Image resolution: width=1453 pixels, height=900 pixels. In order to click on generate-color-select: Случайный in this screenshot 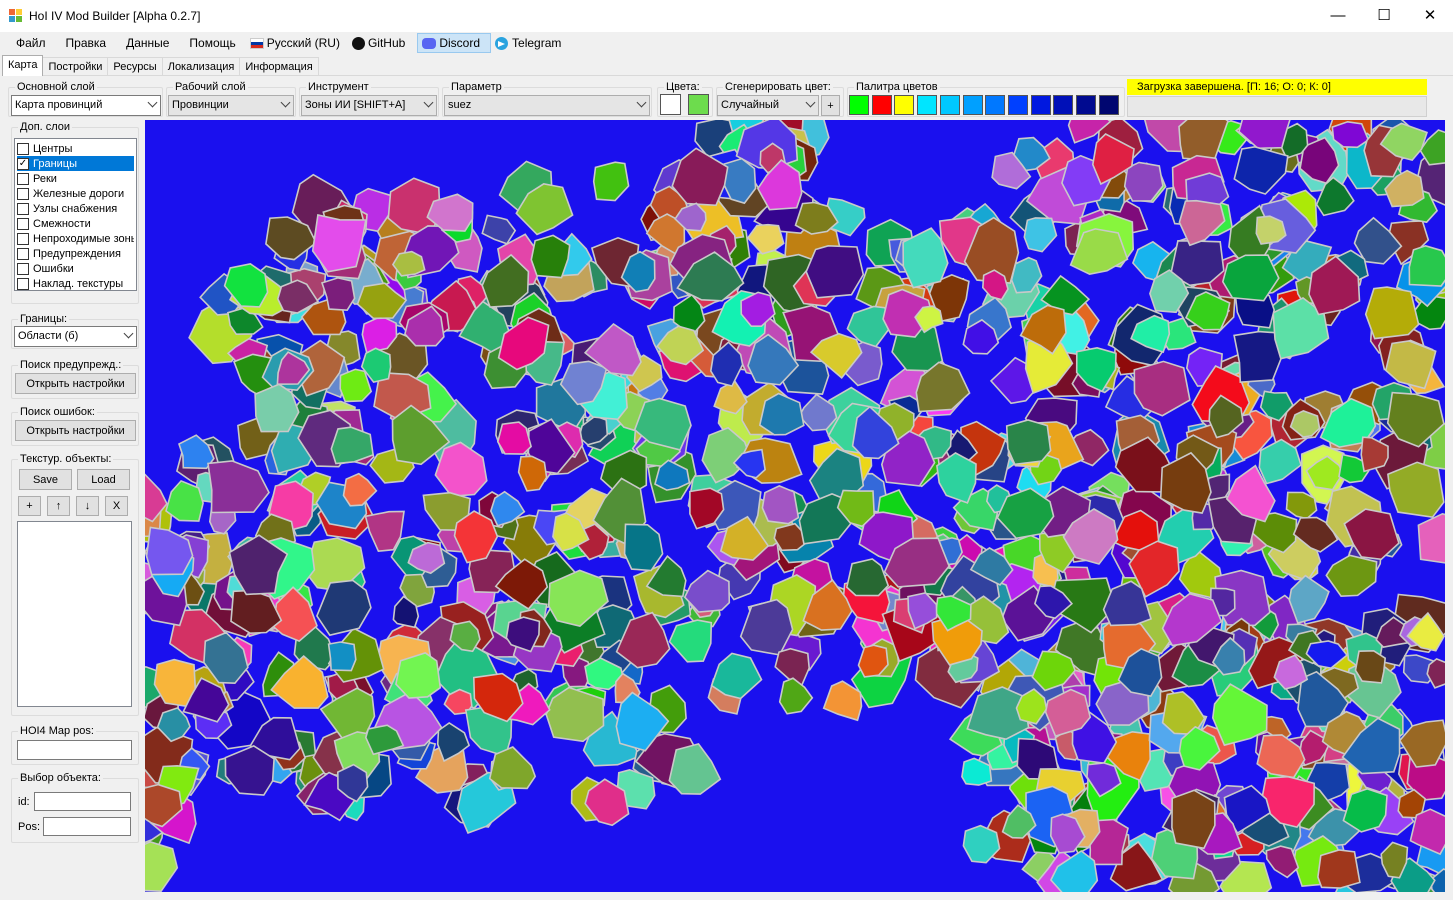, I will do `click(768, 105)`.